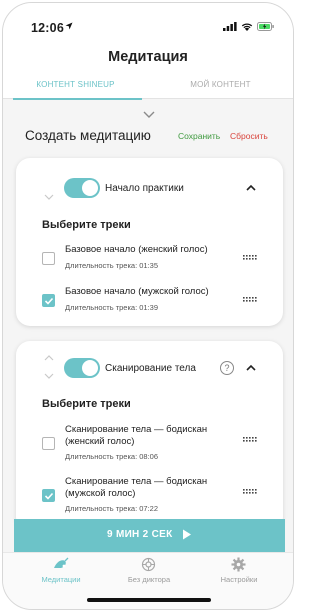 The width and height of the screenshot is (320, 612). Describe the element at coordinates (247, 27) in the screenshot. I see `wifi-icon` at that location.